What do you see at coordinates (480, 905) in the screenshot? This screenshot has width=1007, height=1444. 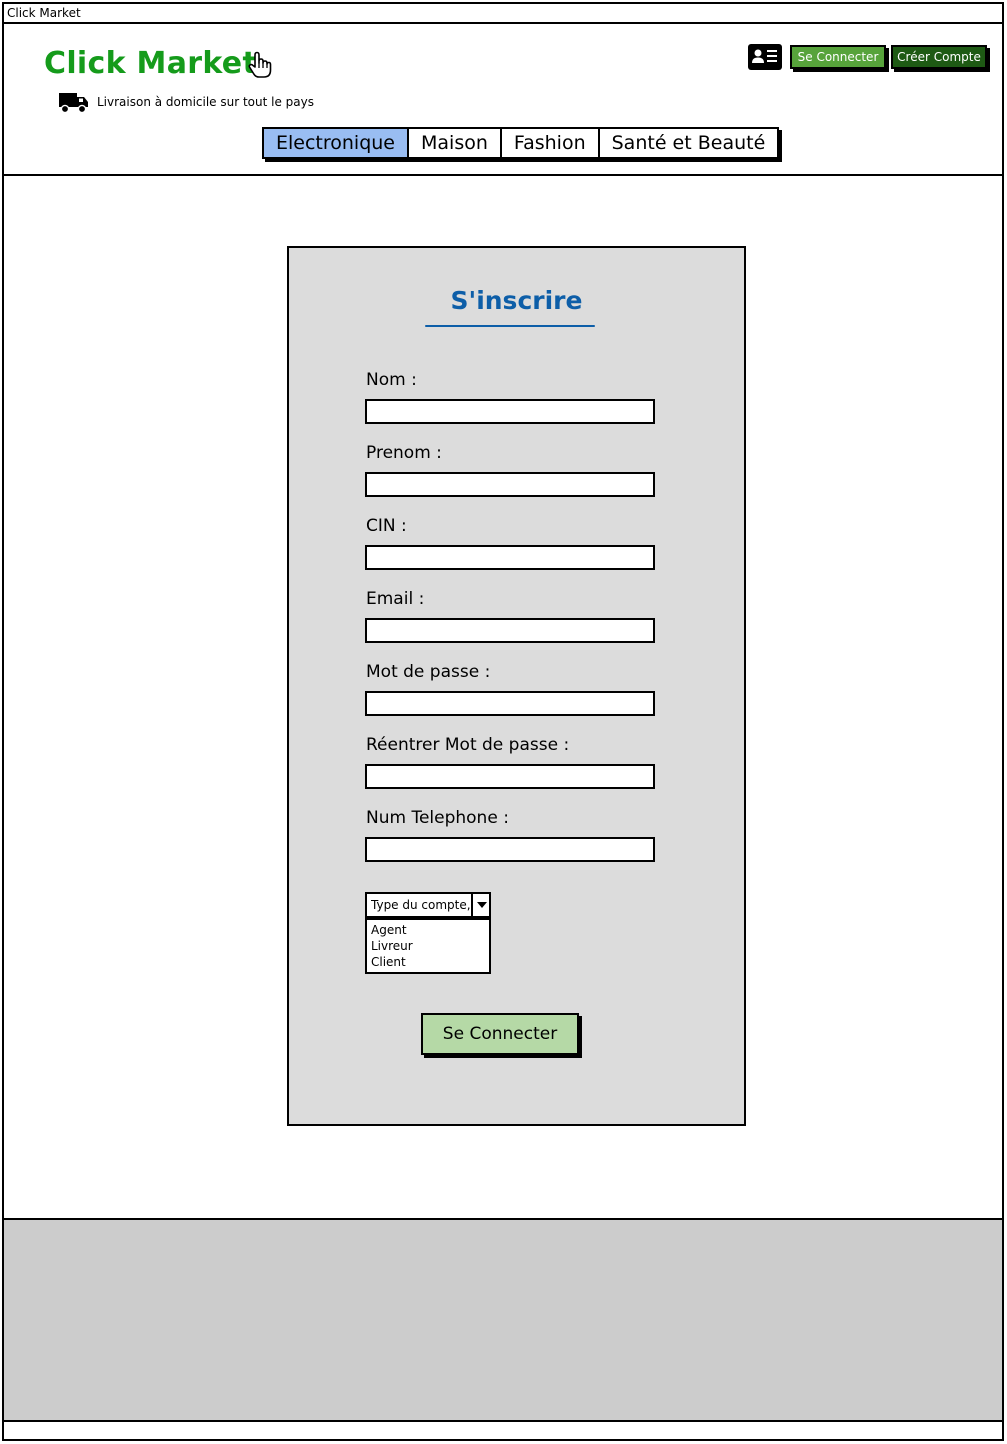 I see `chevron-down-icon` at bounding box center [480, 905].